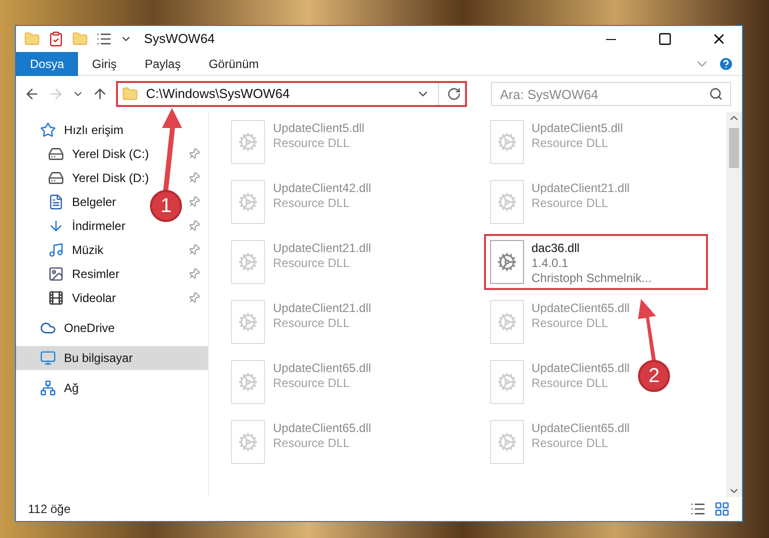 This screenshot has width=769, height=538. Describe the element at coordinates (112, 388) in the screenshot. I see `sidebar-item: Ağ` at that location.